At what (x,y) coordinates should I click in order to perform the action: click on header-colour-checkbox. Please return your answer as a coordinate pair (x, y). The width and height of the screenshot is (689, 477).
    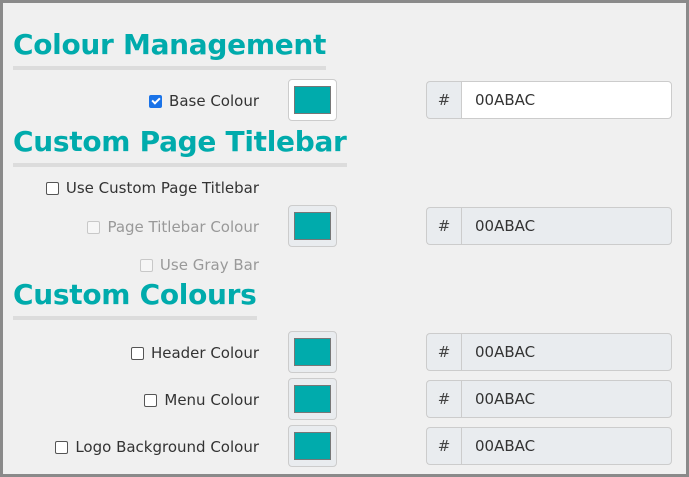
    Looking at the image, I should click on (137, 353).